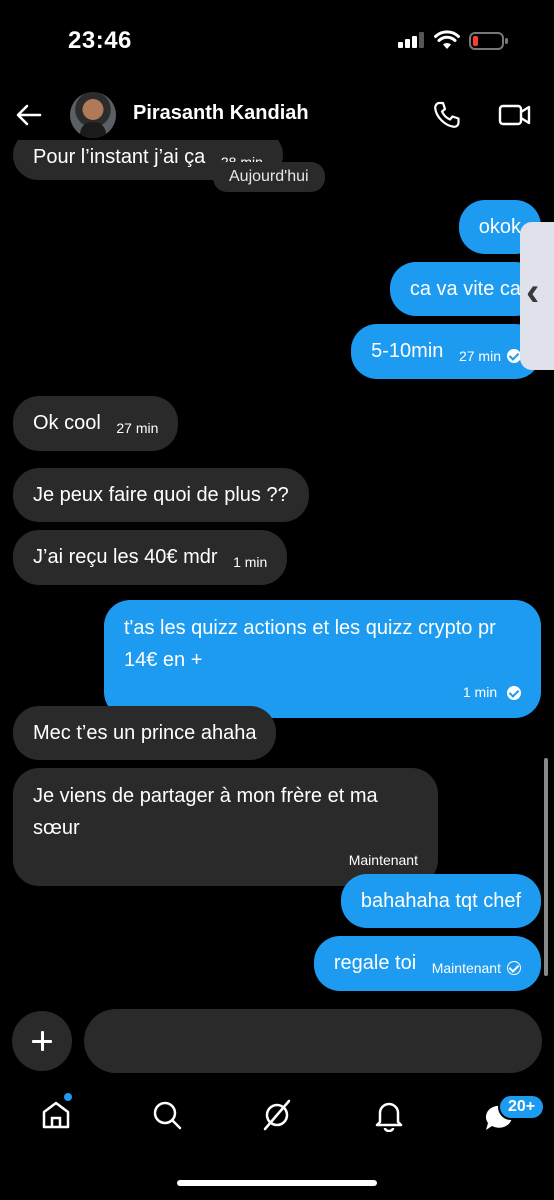 This screenshot has height=1200, width=554. What do you see at coordinates (447, 115) in the screenshot?
I see `phone-icon` at bounding box center [447, 115].